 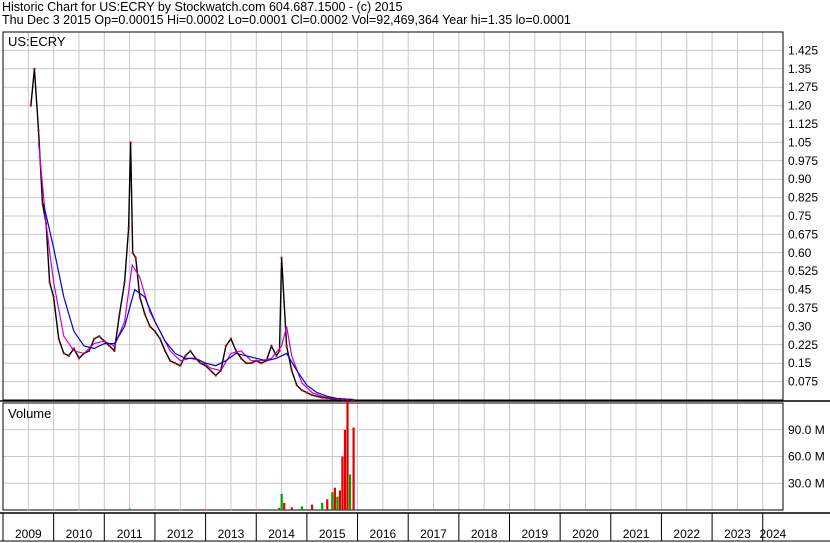 I want to click on price-y-tick-label: 1.20, so click(x=800, y=106).